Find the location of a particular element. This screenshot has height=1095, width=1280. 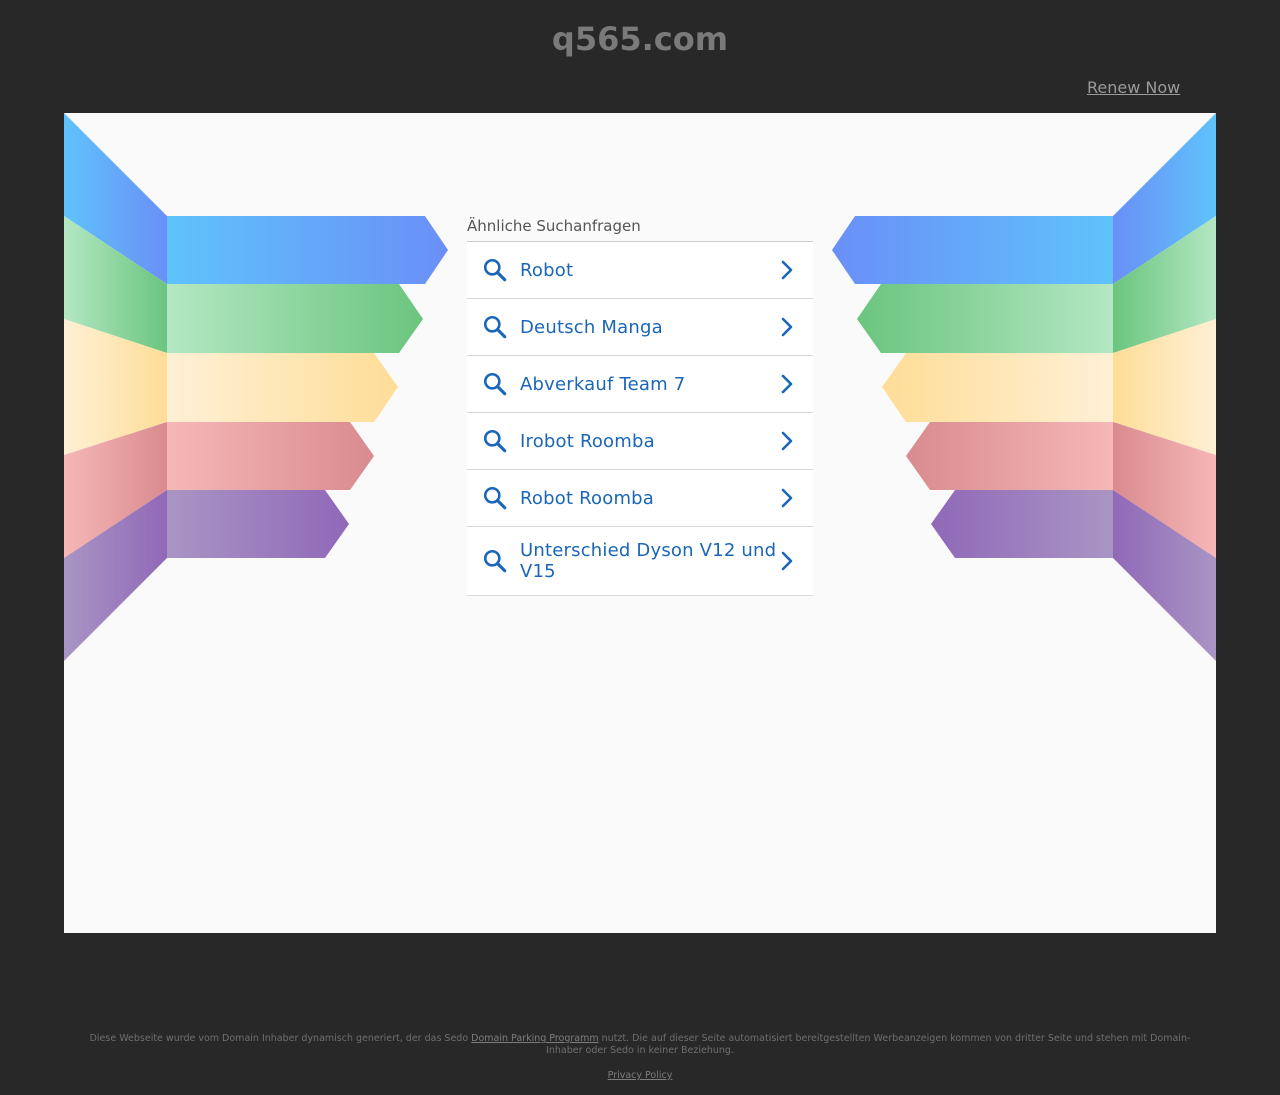

related-search-item: Abverkauf Team 7 is located at coordinates (640, 384).